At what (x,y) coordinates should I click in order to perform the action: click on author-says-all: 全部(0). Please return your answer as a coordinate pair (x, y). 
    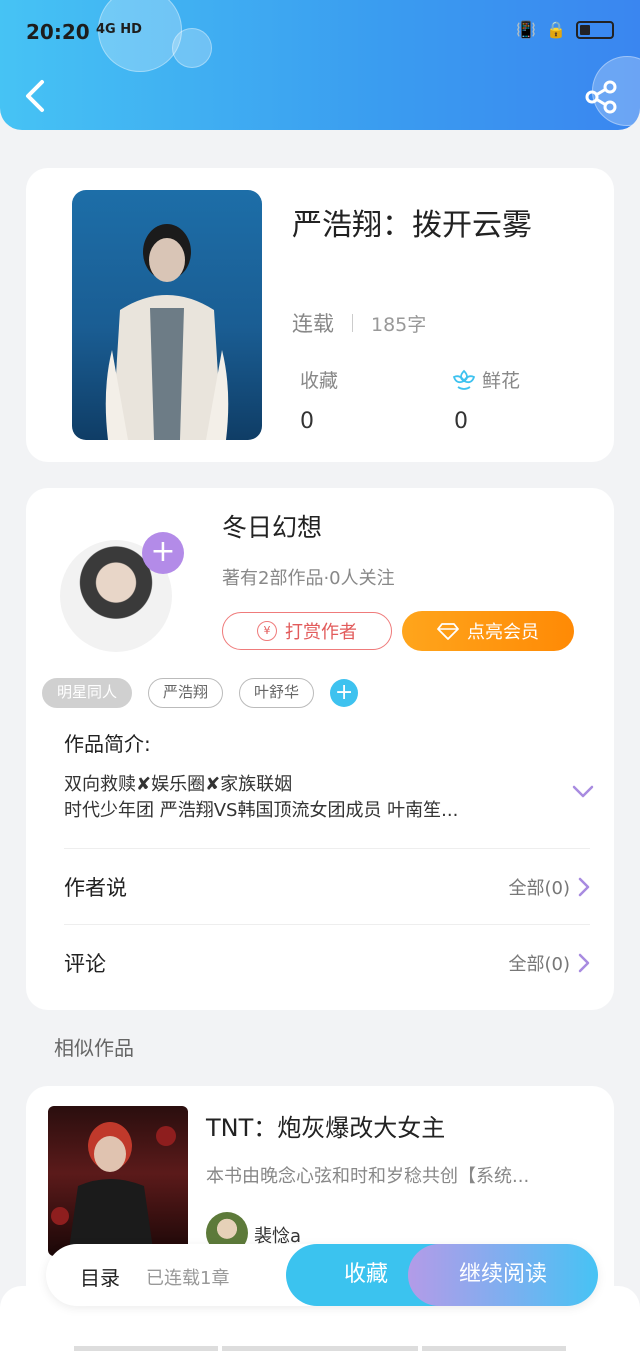
    Looking at the image, I should click on (550, 887).